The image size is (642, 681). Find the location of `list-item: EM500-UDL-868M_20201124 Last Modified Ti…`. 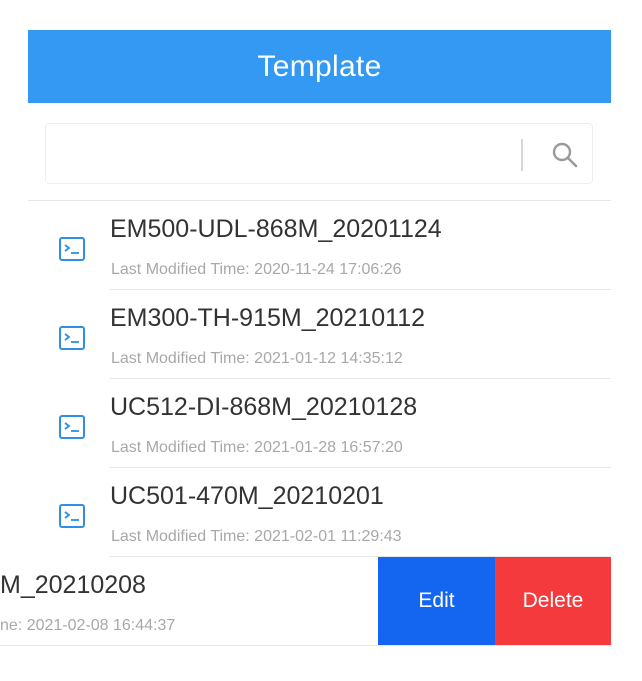

list-item: EM500-UDL-868M_20201124 Last Modified Ti… is located at coordinates (305, 245).